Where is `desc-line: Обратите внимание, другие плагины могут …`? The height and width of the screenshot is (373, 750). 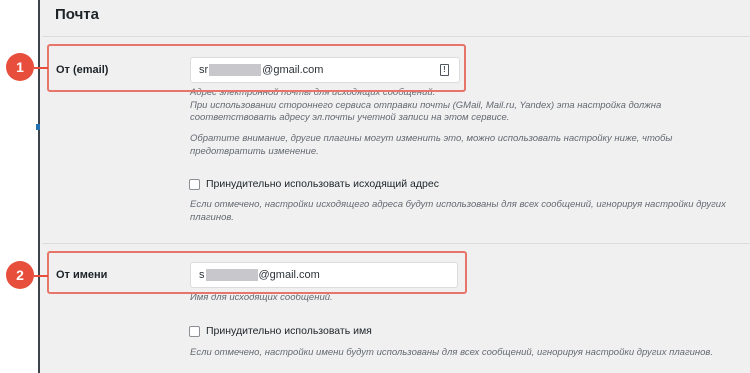 desc-line: Обратите внимание, другие плагины могут … is located at coordinates (431, 138).